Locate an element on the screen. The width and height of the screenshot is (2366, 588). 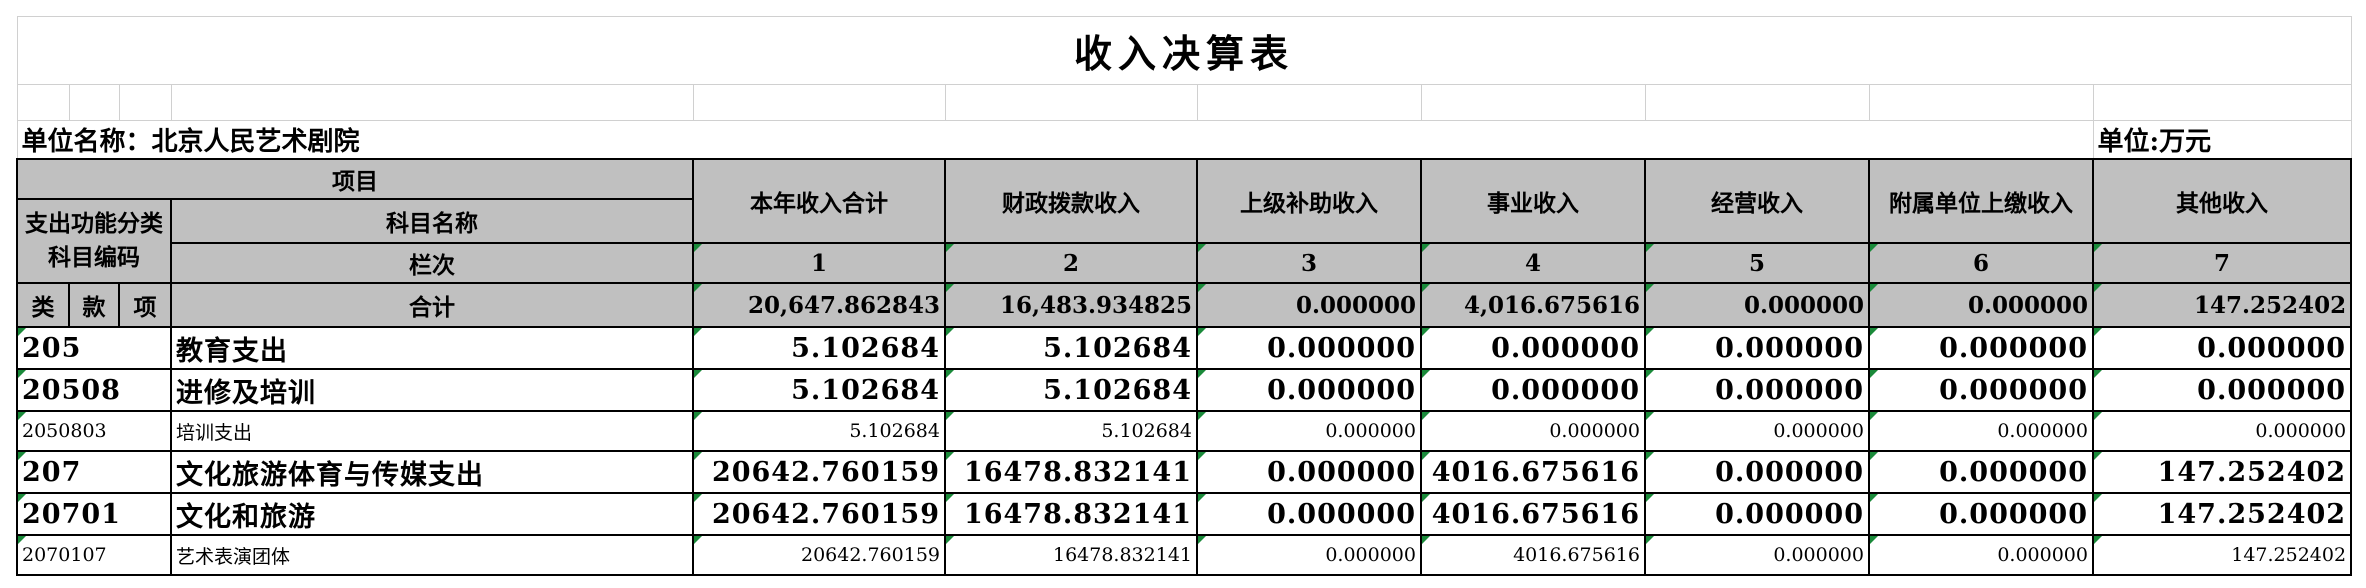
row-code: 207 is located at coordinates (94, 472).